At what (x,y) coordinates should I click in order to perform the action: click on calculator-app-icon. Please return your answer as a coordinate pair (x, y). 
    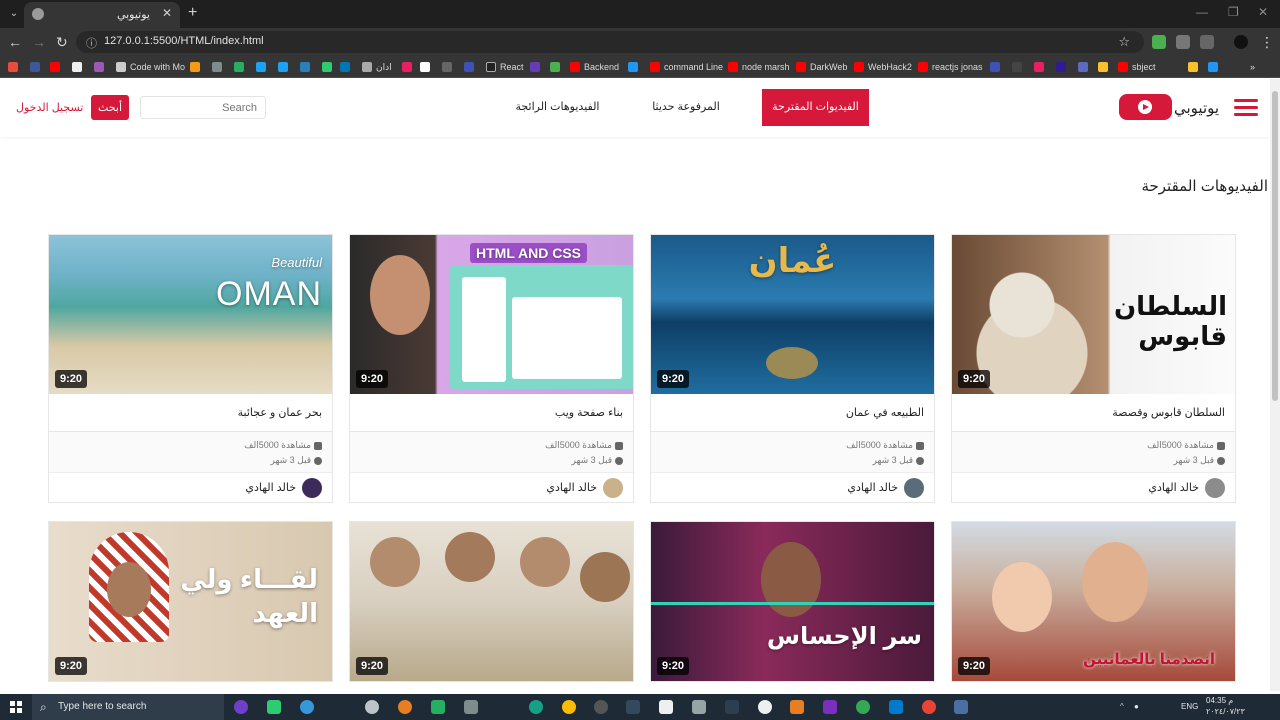
    Looking at the image, I should click on (699, 707).